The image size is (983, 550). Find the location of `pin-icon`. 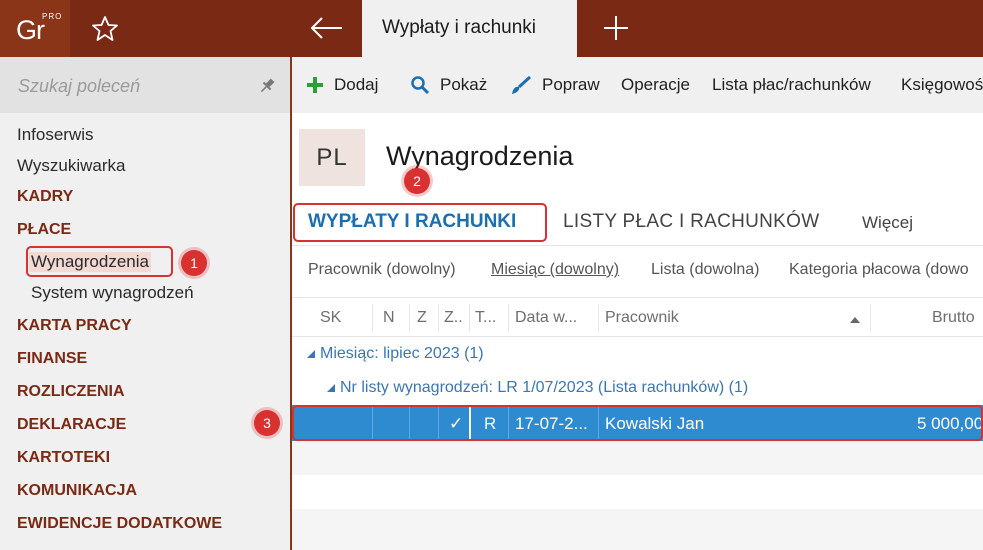

pin-icon is located at coordinates (267, 86).